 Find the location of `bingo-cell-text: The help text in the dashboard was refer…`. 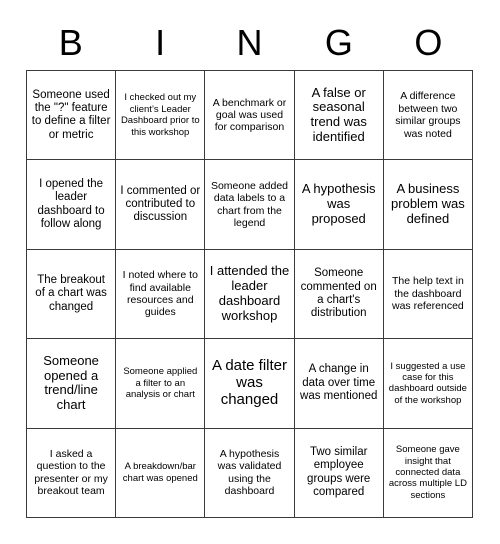

bingo-cell-text: The help text in the dashboard was refer… is located at coordinates (427, 294).